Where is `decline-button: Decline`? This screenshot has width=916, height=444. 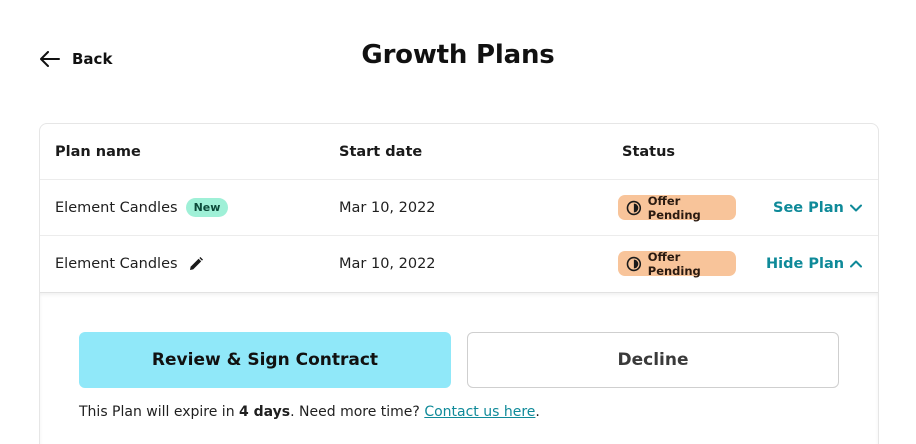 decline-button: Decline is located at coordinates (653, 360).